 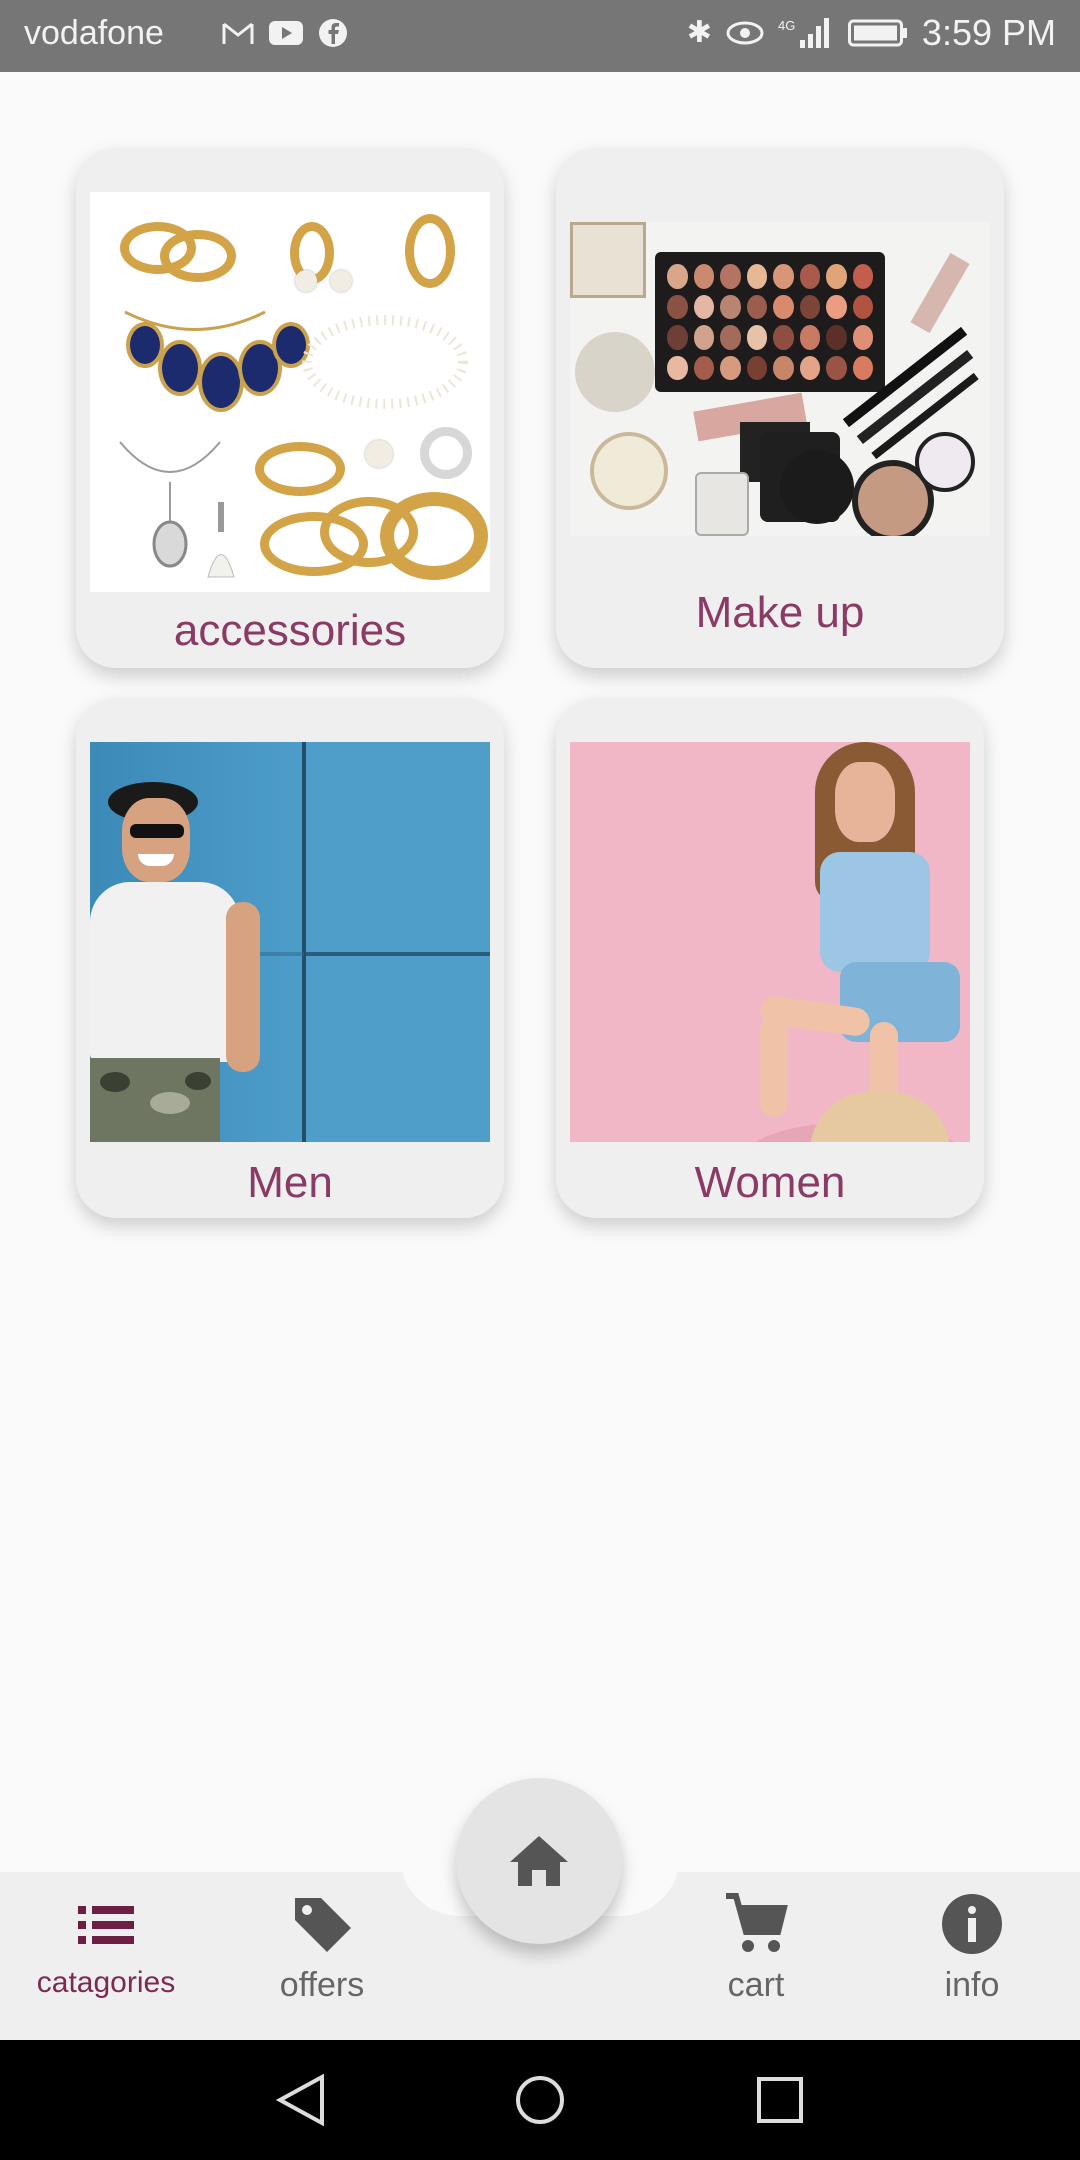 I want to click on nav-item-info: info, so click(x=972, y=1947).